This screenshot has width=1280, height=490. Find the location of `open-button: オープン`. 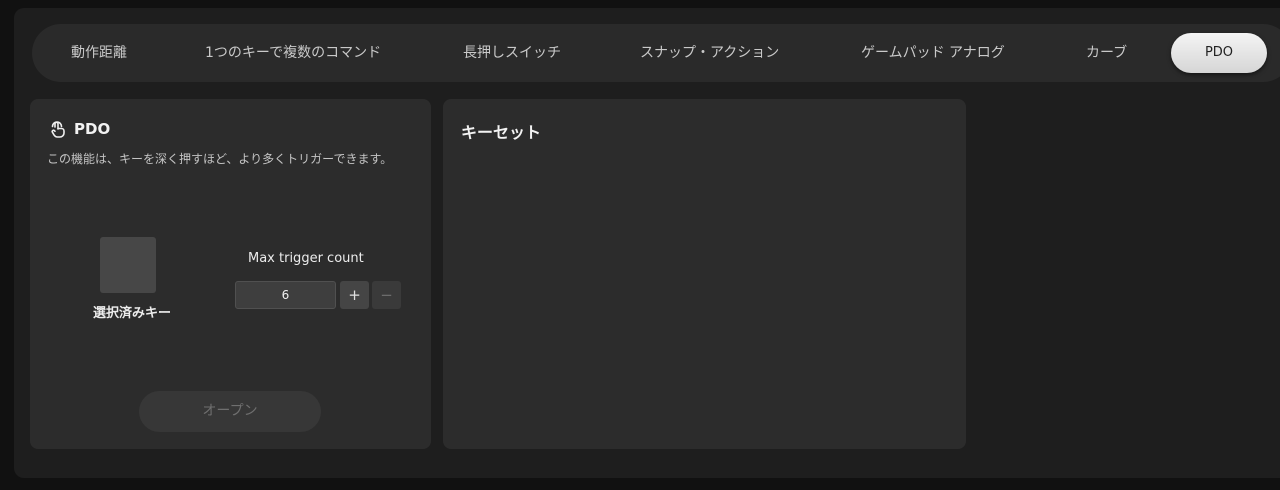

open-button: オープン is located at coordinates (230, 411).